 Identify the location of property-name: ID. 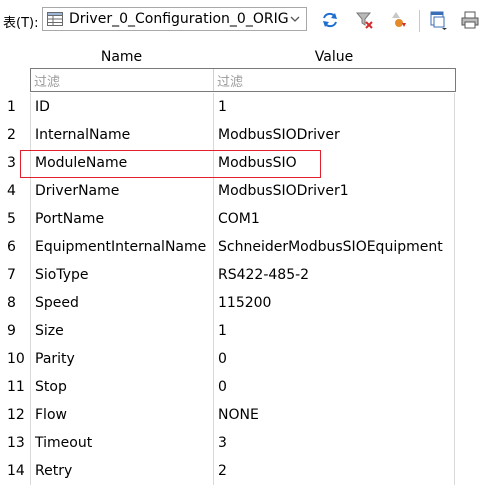
(121, 107).